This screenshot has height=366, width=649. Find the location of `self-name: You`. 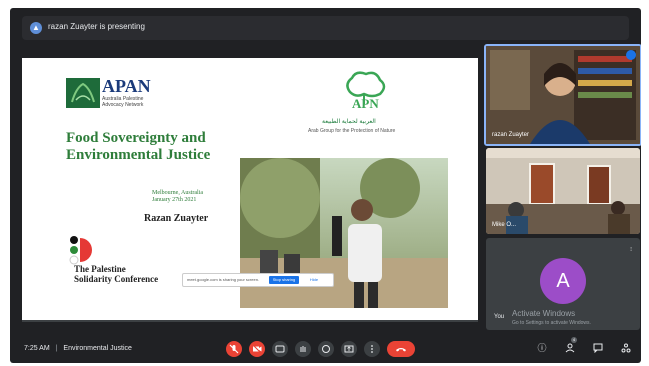

self-name: You is located at coordinates (499, 317).